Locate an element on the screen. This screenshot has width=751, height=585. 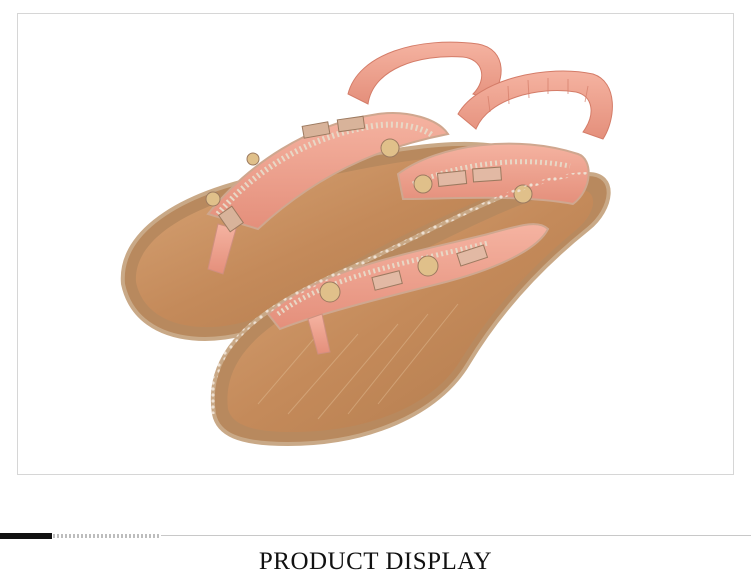
section-divider is located at coordinates (375, 536).